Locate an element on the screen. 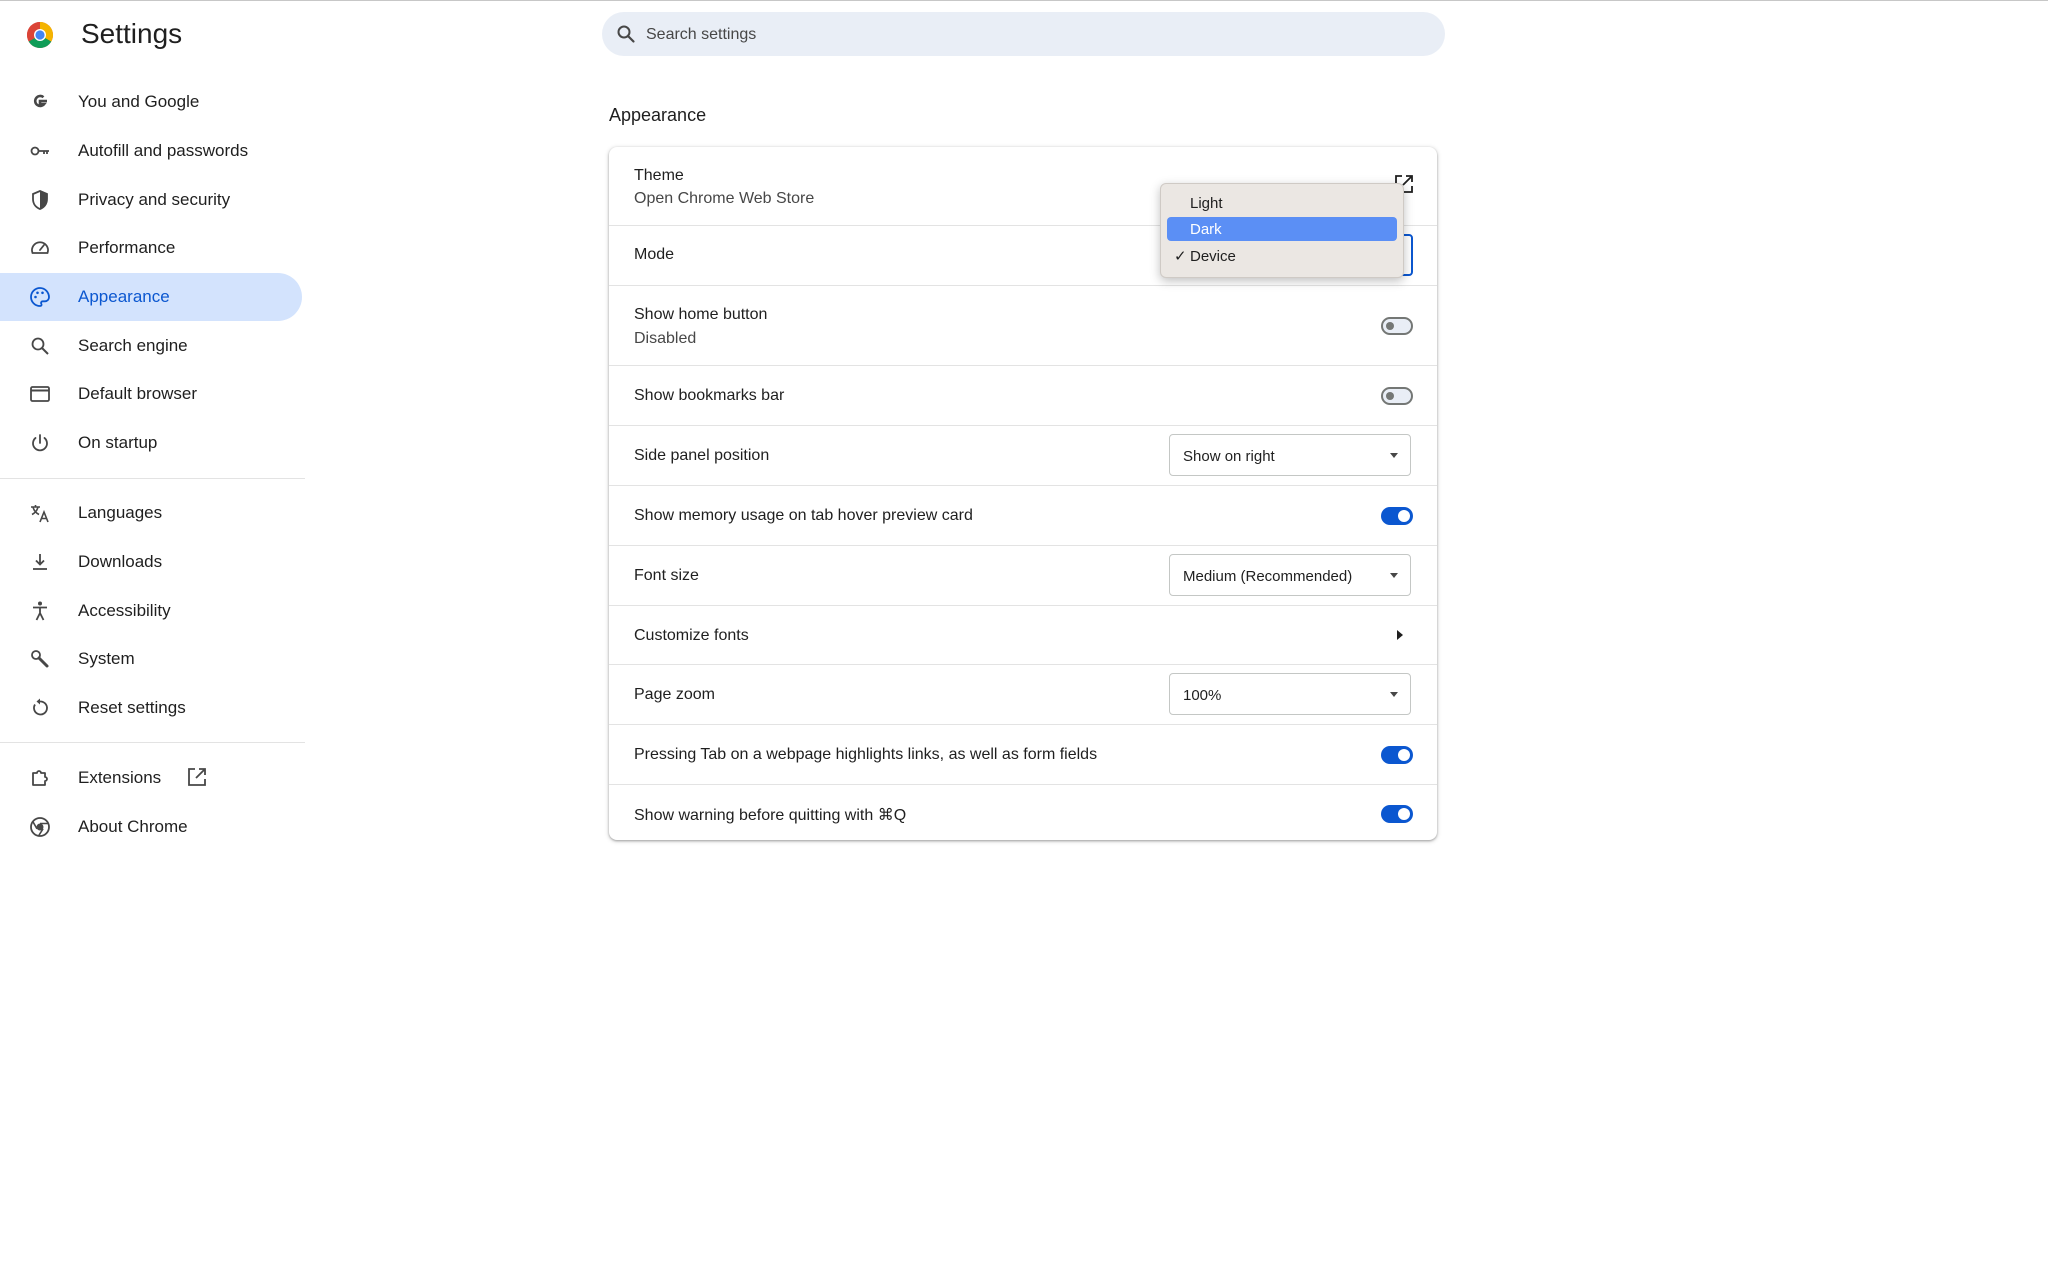 The height and width of the screenshot is (1280, 2048). option-label: Dark is located at coordinates (1206, 229).